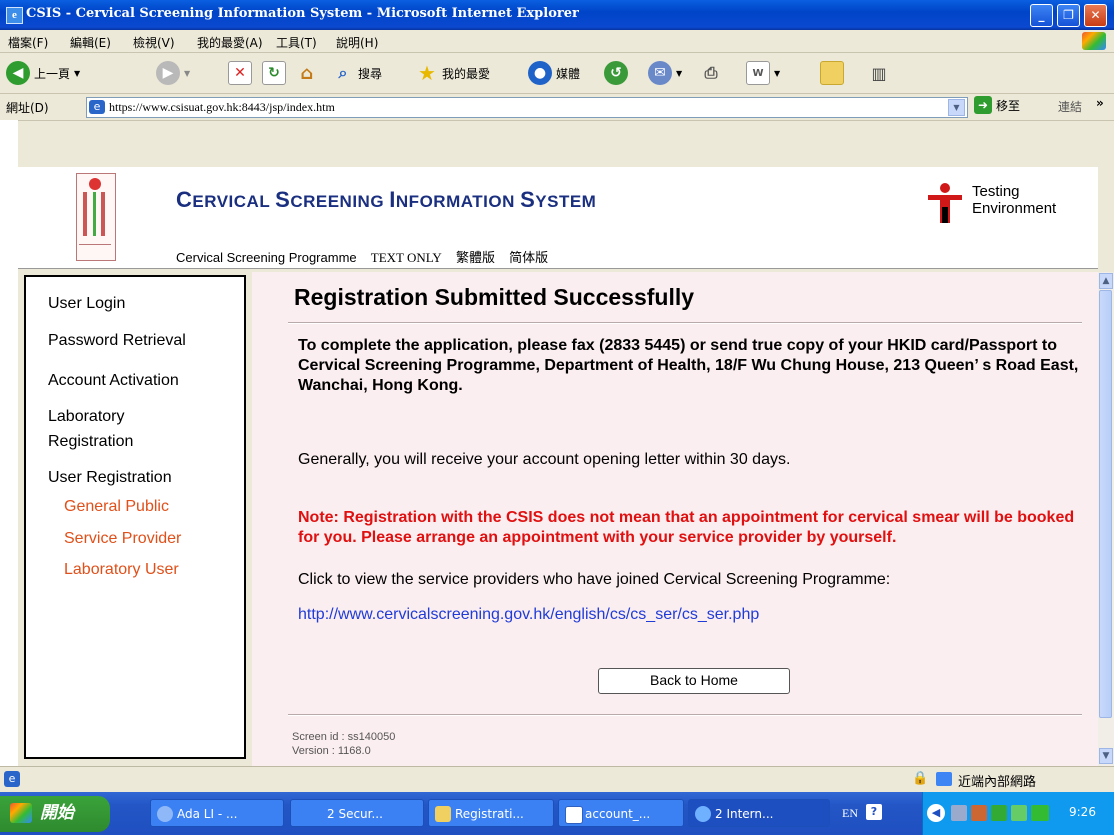  What do you see at coordinates (90, 442) in the screenshot?
I see `sidebar-item-laboratory-registration: Registration` at bounding box center [90, 442].